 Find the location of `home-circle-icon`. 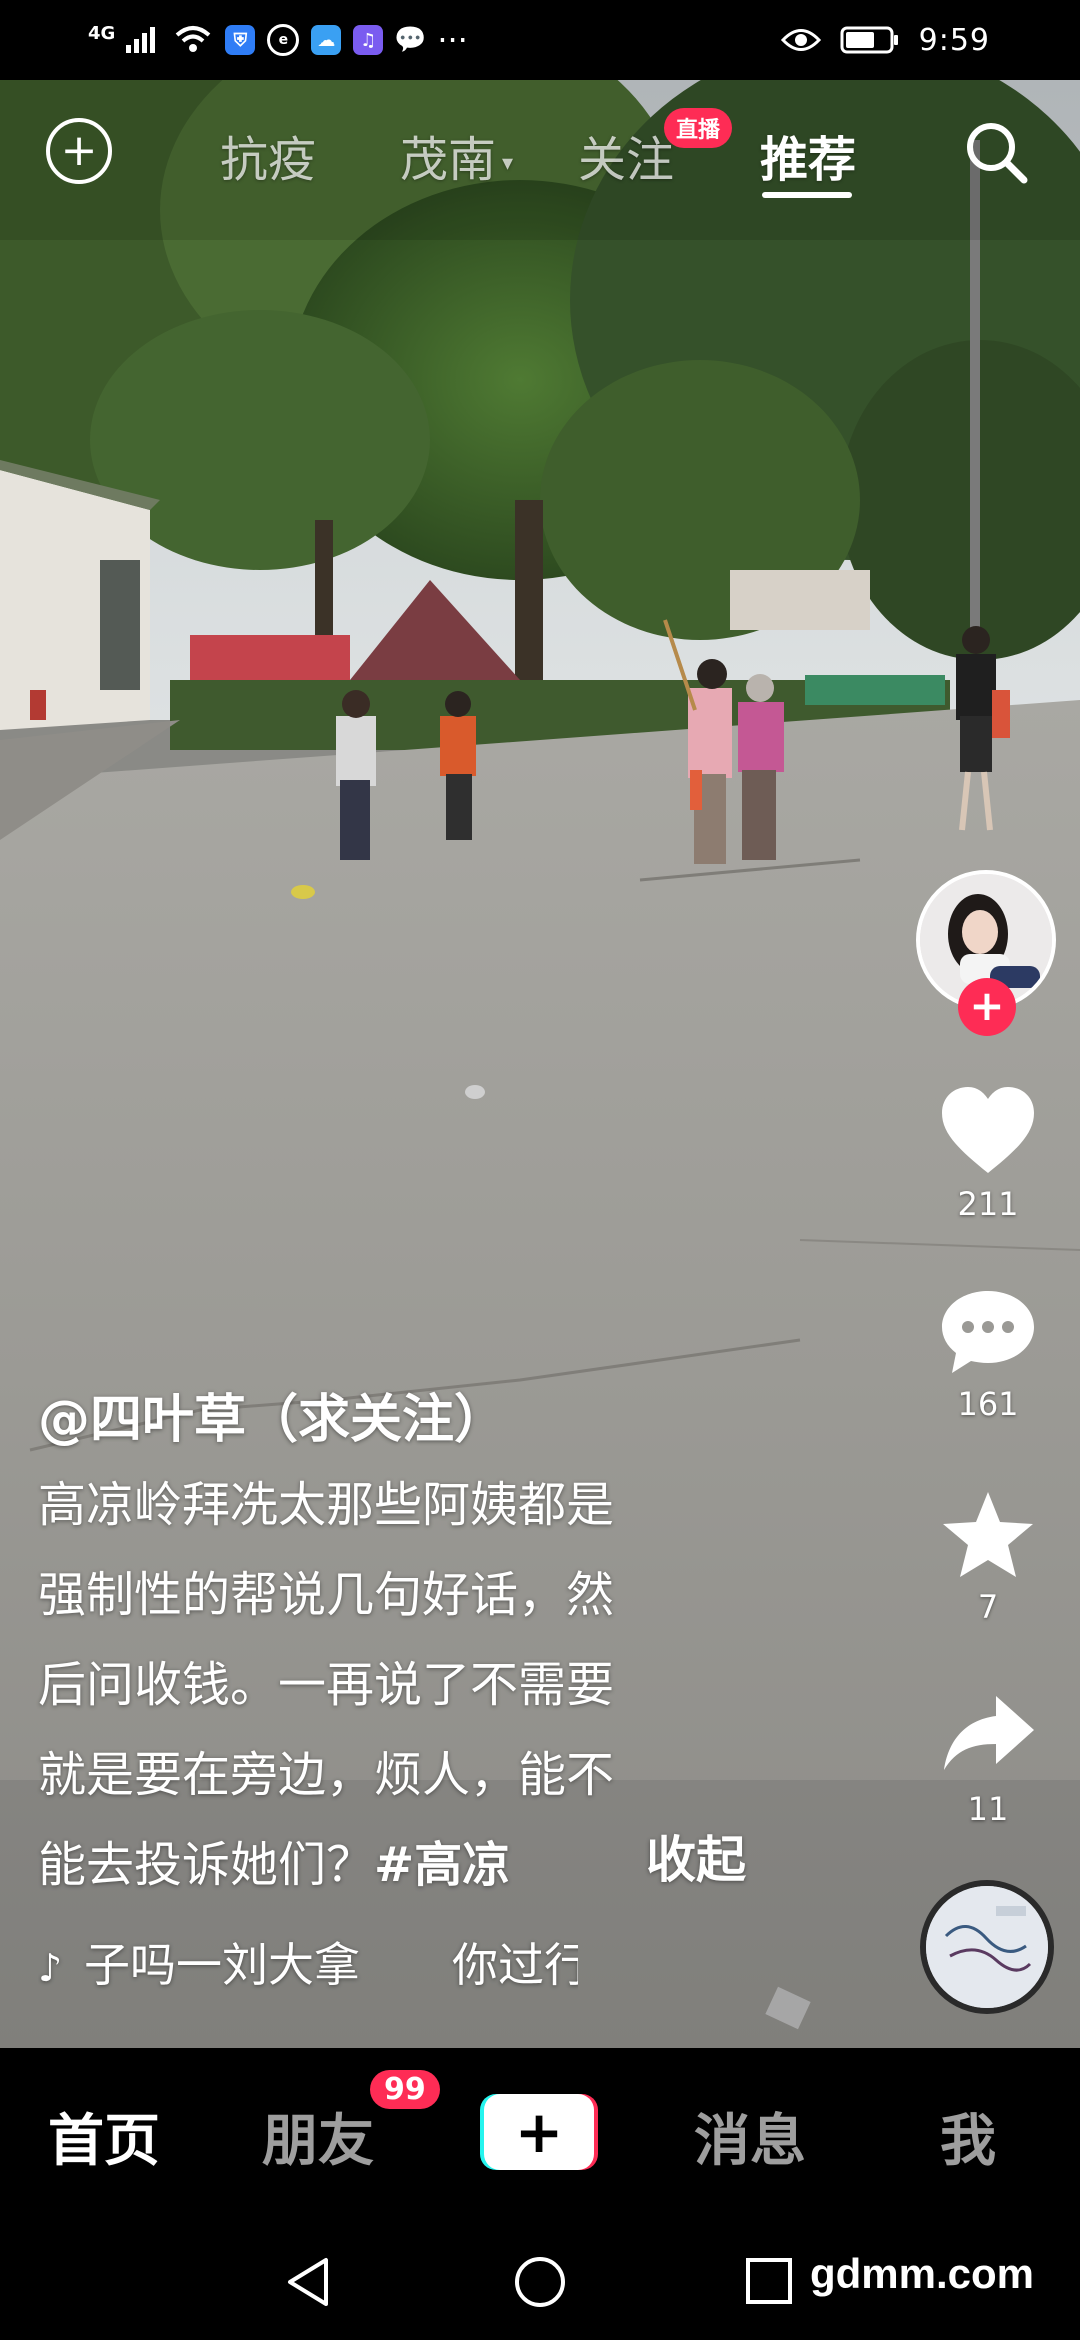

home-circle-icon is located at coordinates (540, 2282).